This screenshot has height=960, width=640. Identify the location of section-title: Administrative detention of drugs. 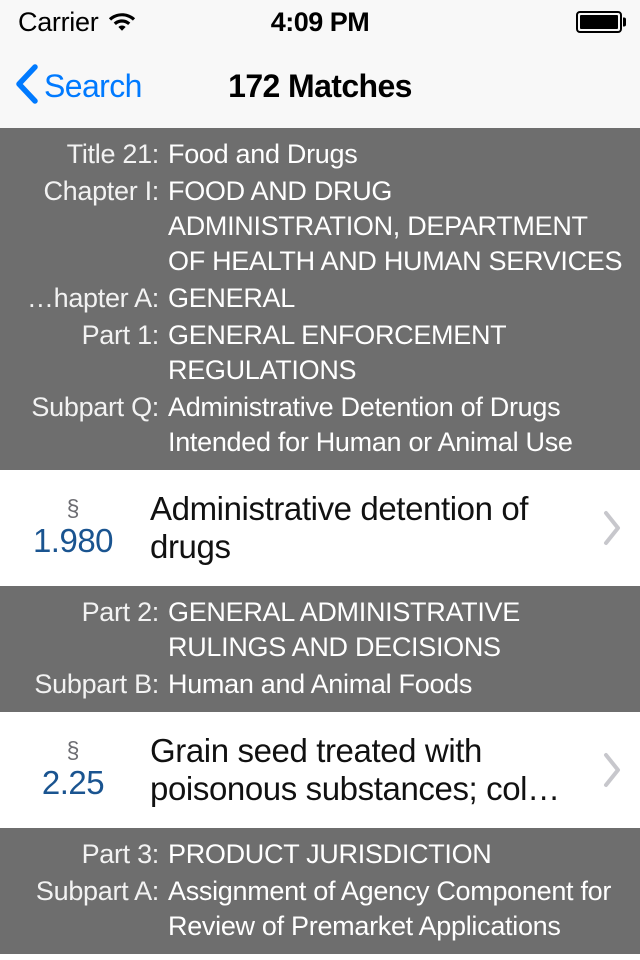
(339, 527).